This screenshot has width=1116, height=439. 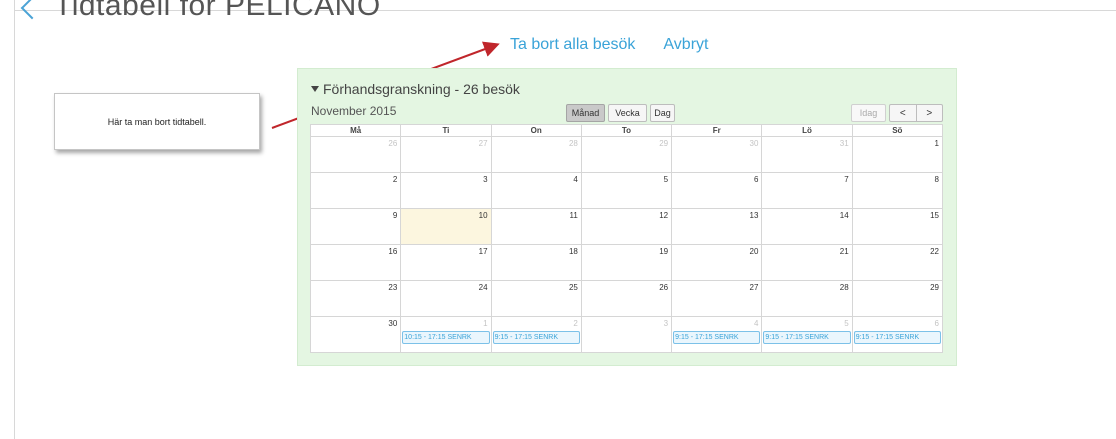 I want to click on preview-title: Förhandsgranskning - 26 besök, so click(x=421, y=89).